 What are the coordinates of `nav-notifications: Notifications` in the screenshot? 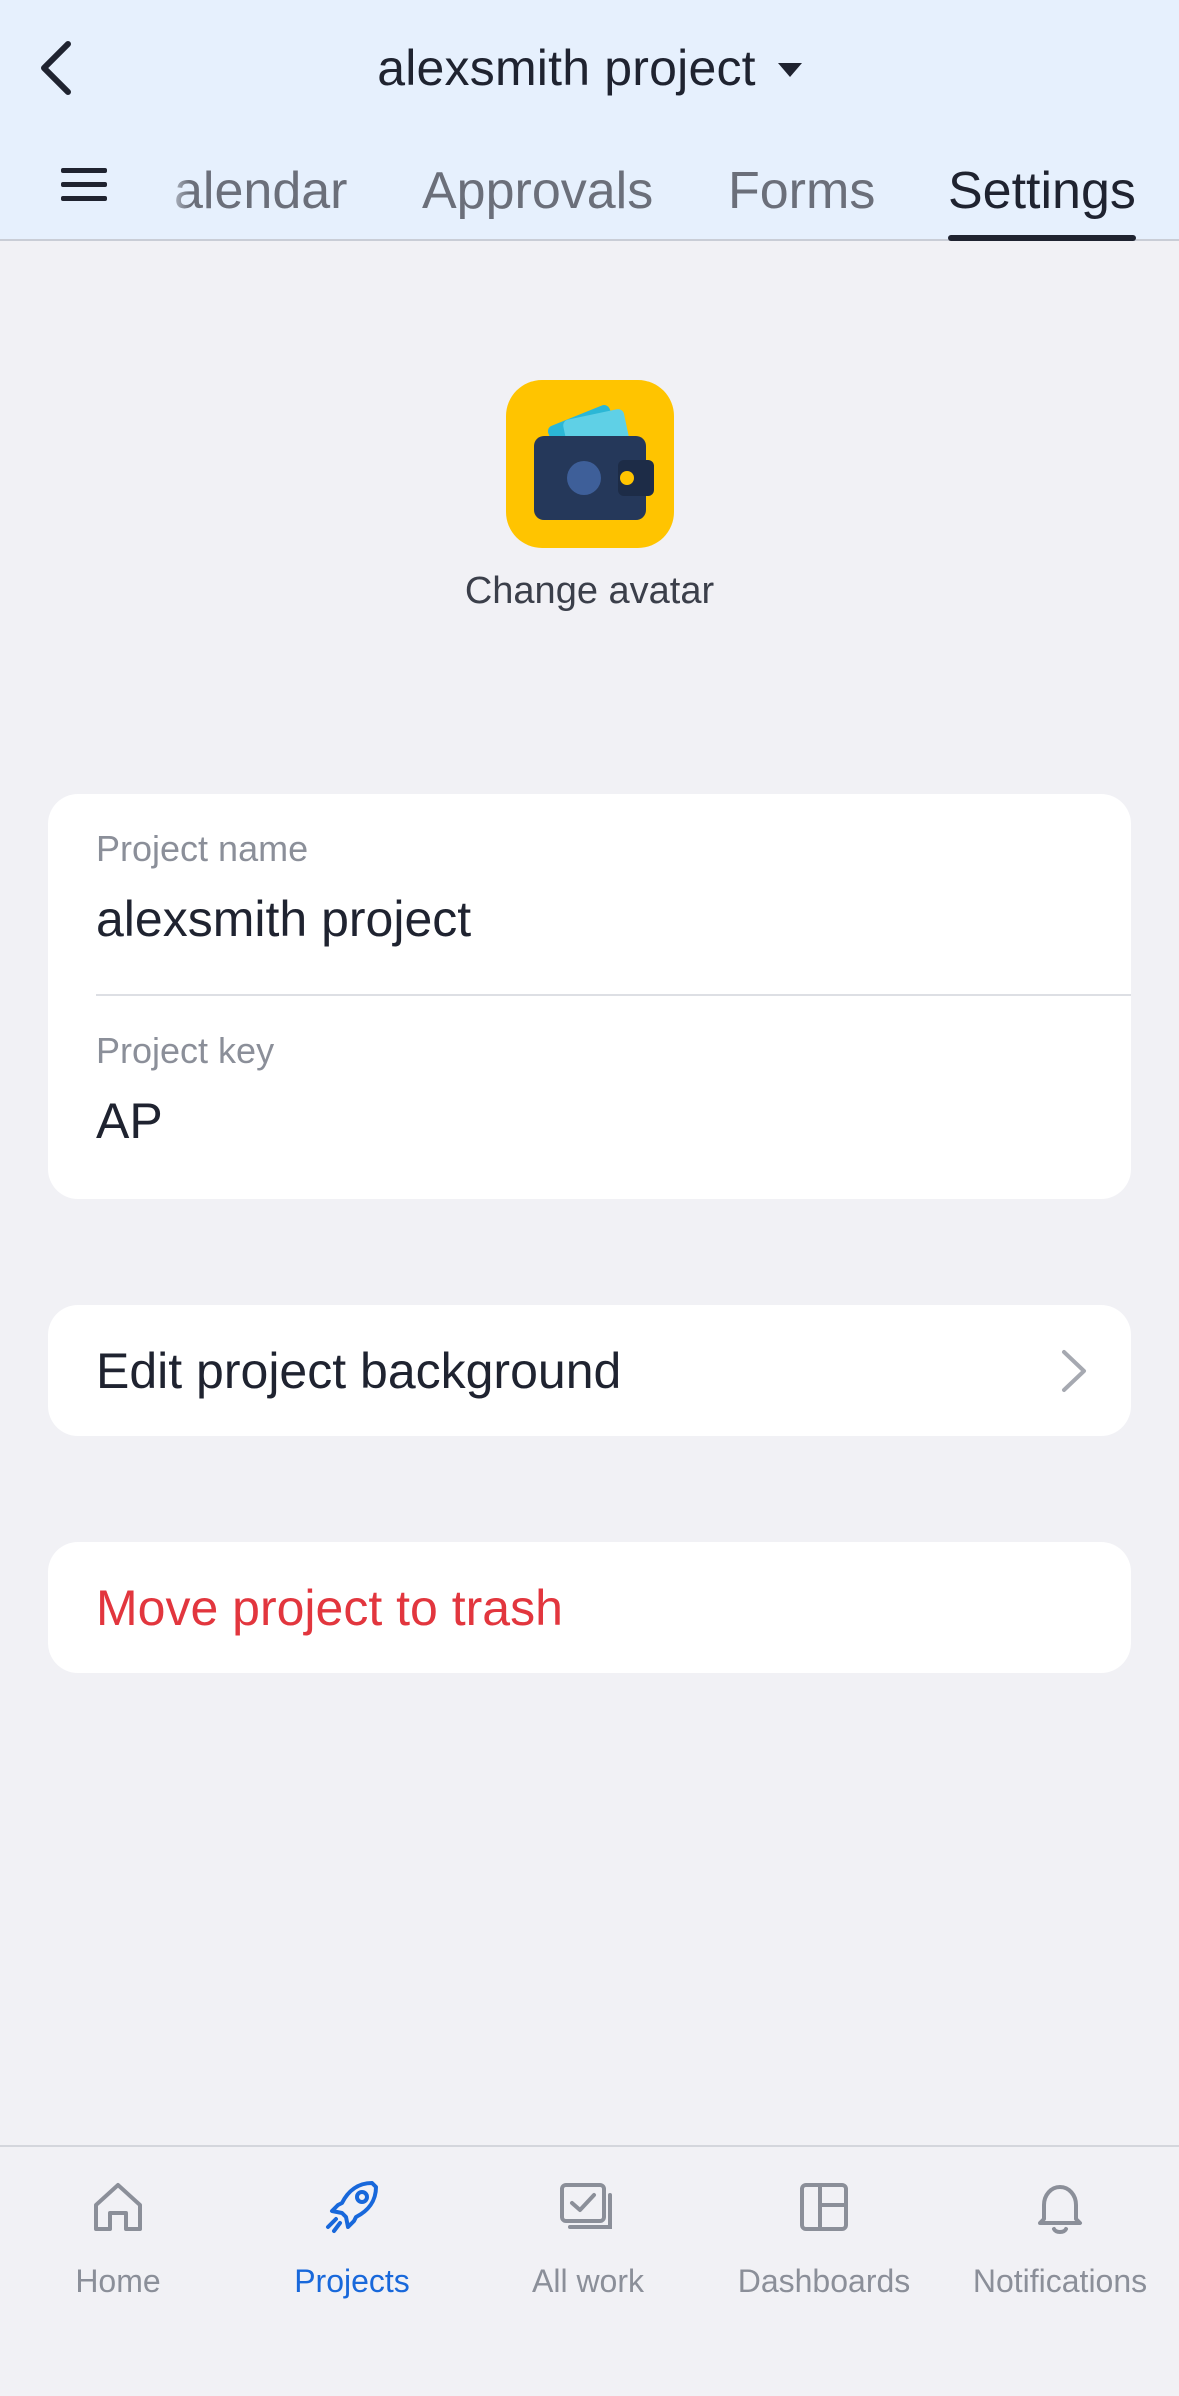 It's located at (1060, 2240).